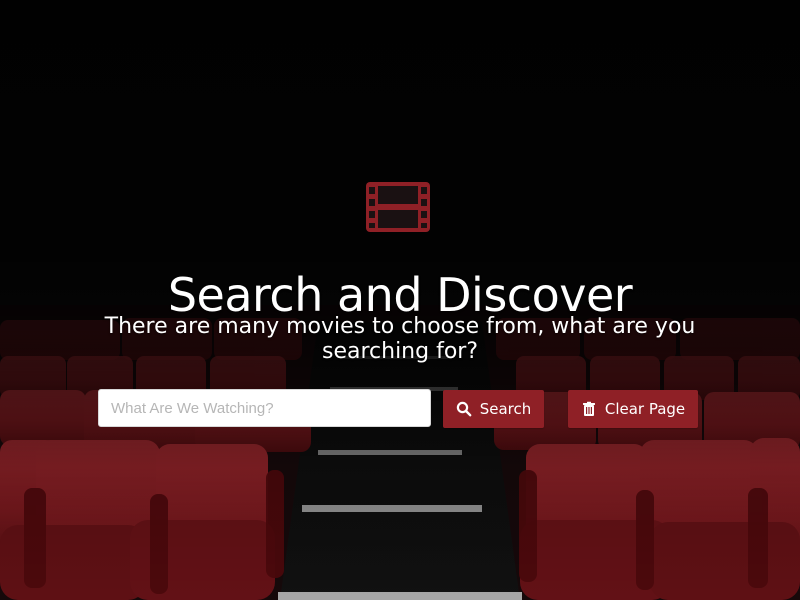 Image resolution: width=800 pixels, height=600 pixels. What do you see at coordinates (398, 207) in the screenshot?
I see `film-icon` at bounding box center [398, 207].